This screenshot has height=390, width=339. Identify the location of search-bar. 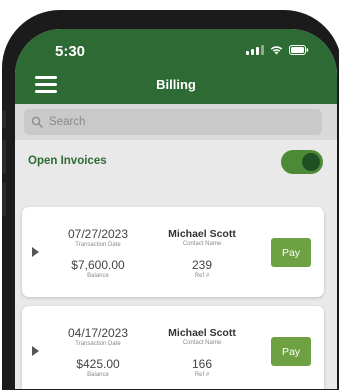
(176, 122).